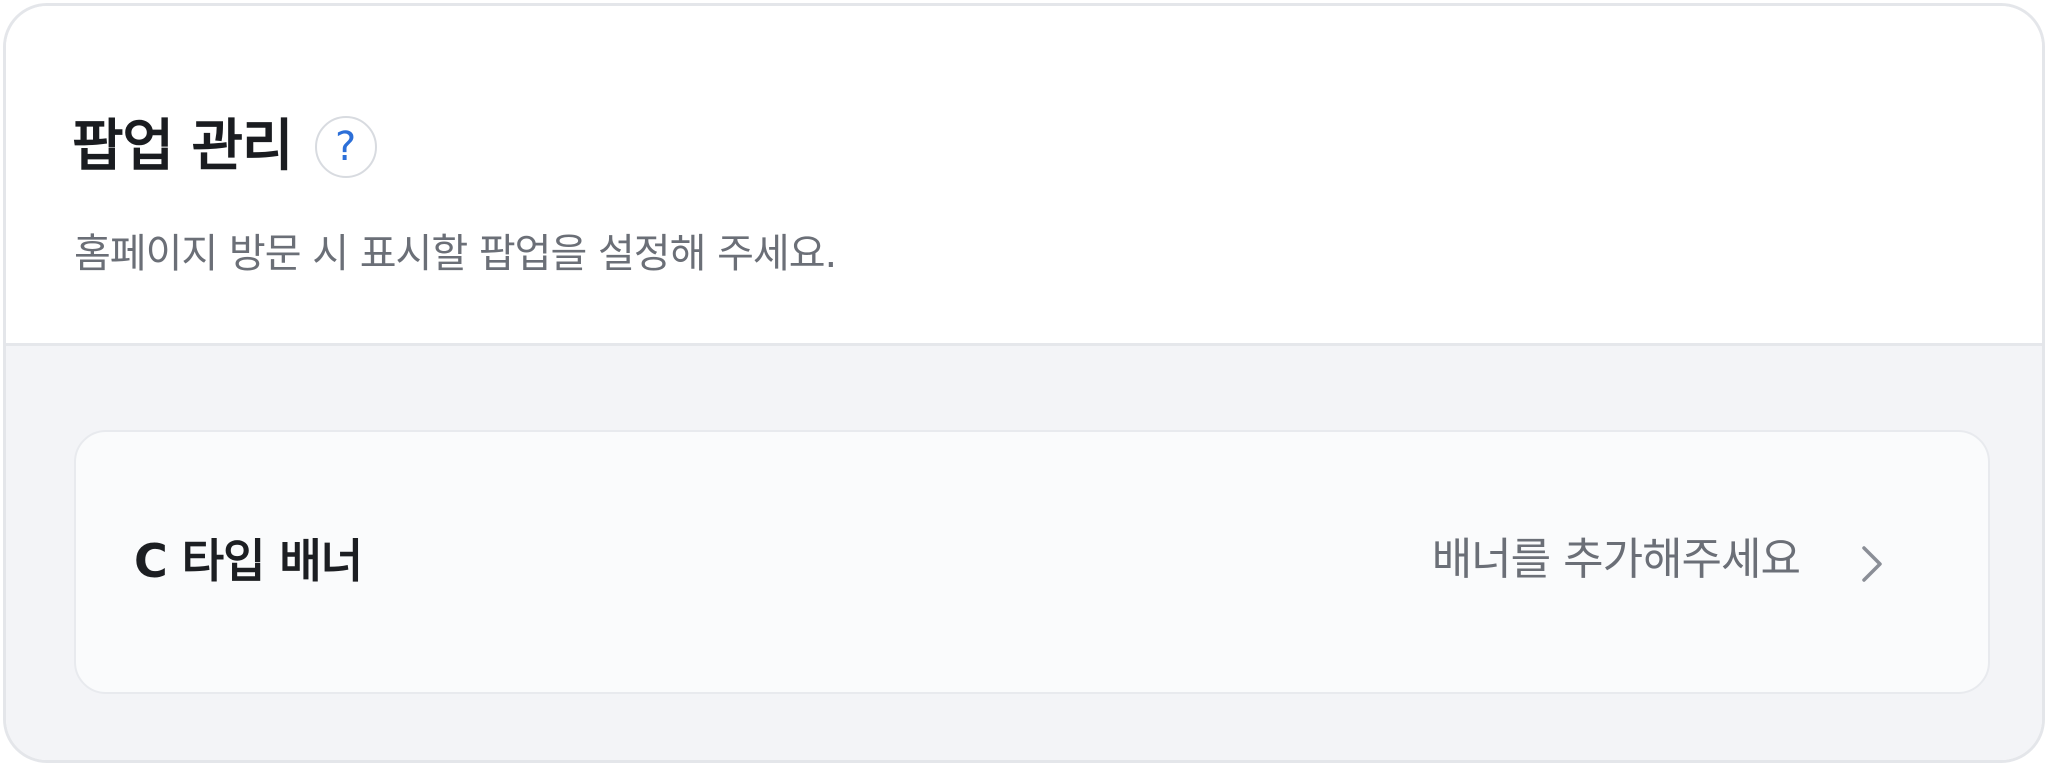  What do you see at coordinates (183, 146) in the screenshot?
I see `page-title: 팝업 관리` at bounding box center [183, 146].